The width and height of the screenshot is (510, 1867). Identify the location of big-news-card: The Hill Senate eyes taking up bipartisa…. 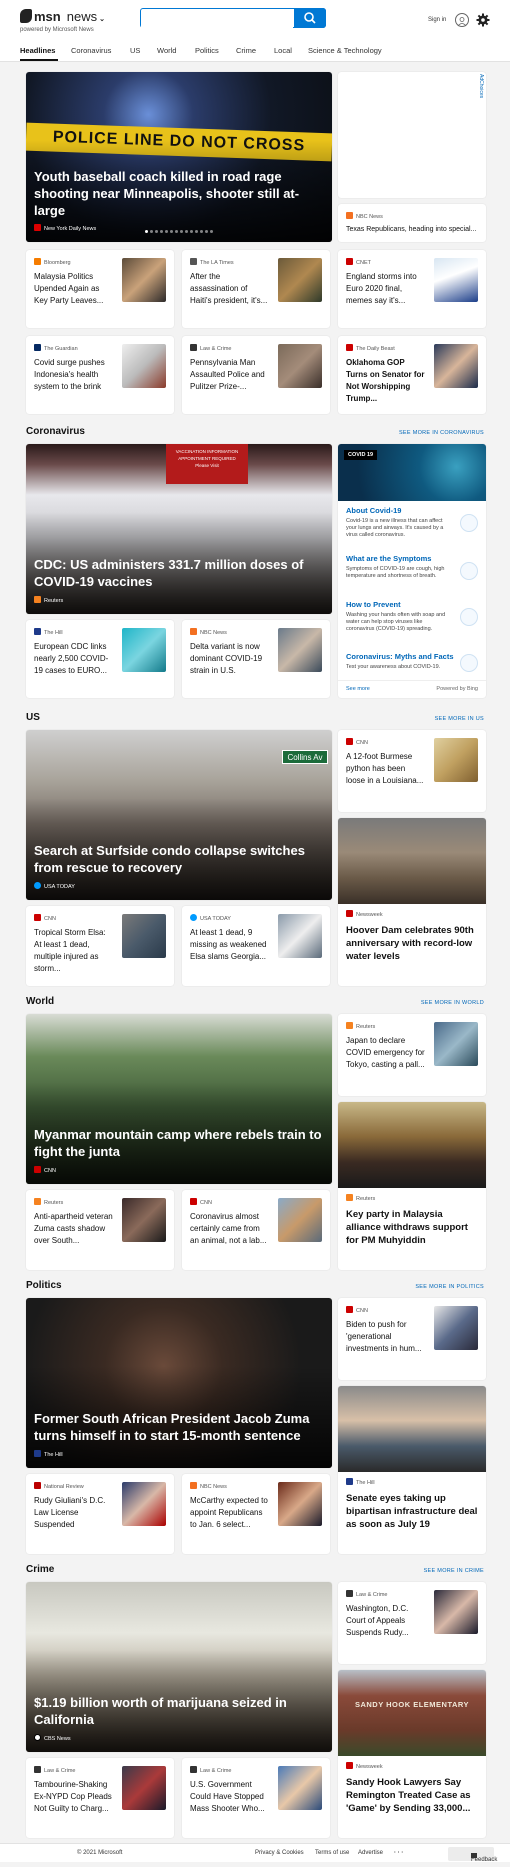
(412, 1470).